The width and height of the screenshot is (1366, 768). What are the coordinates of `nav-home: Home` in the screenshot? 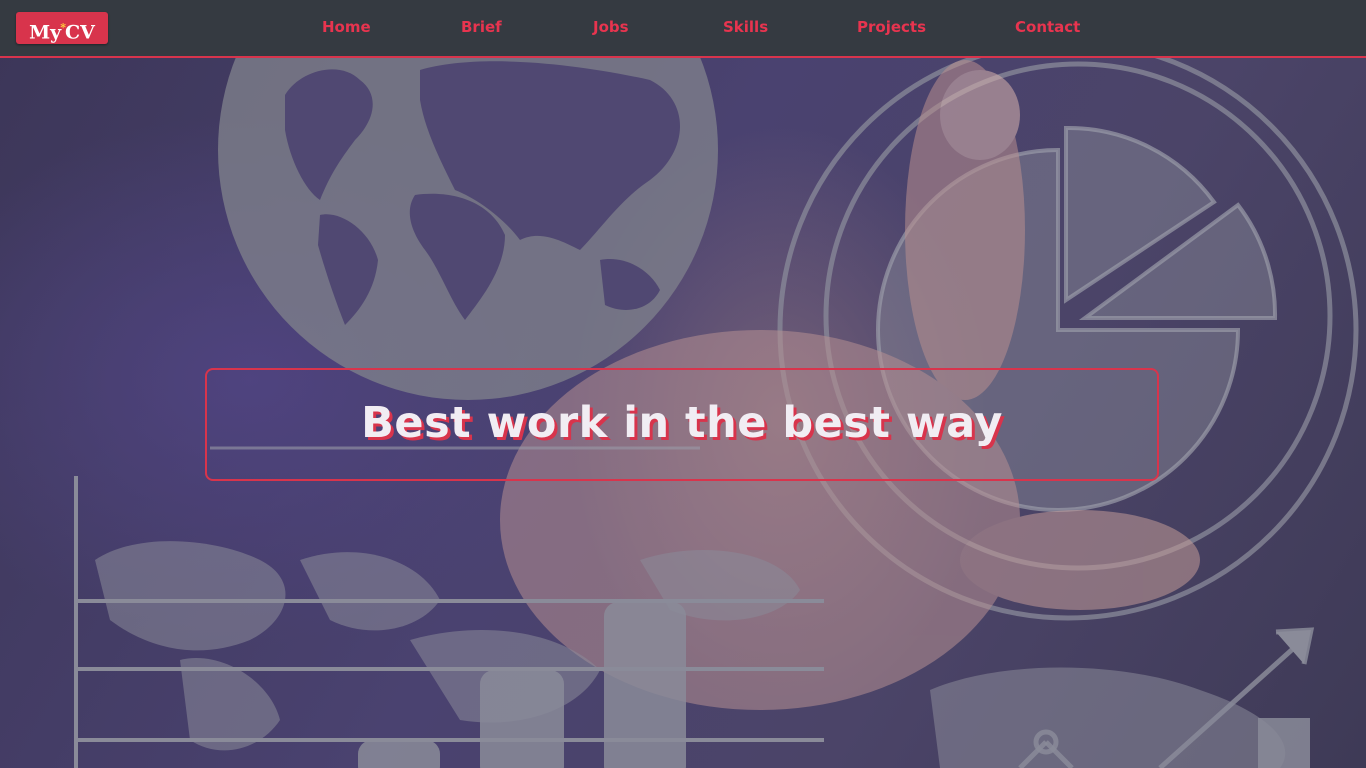 It's located at (346, 27).